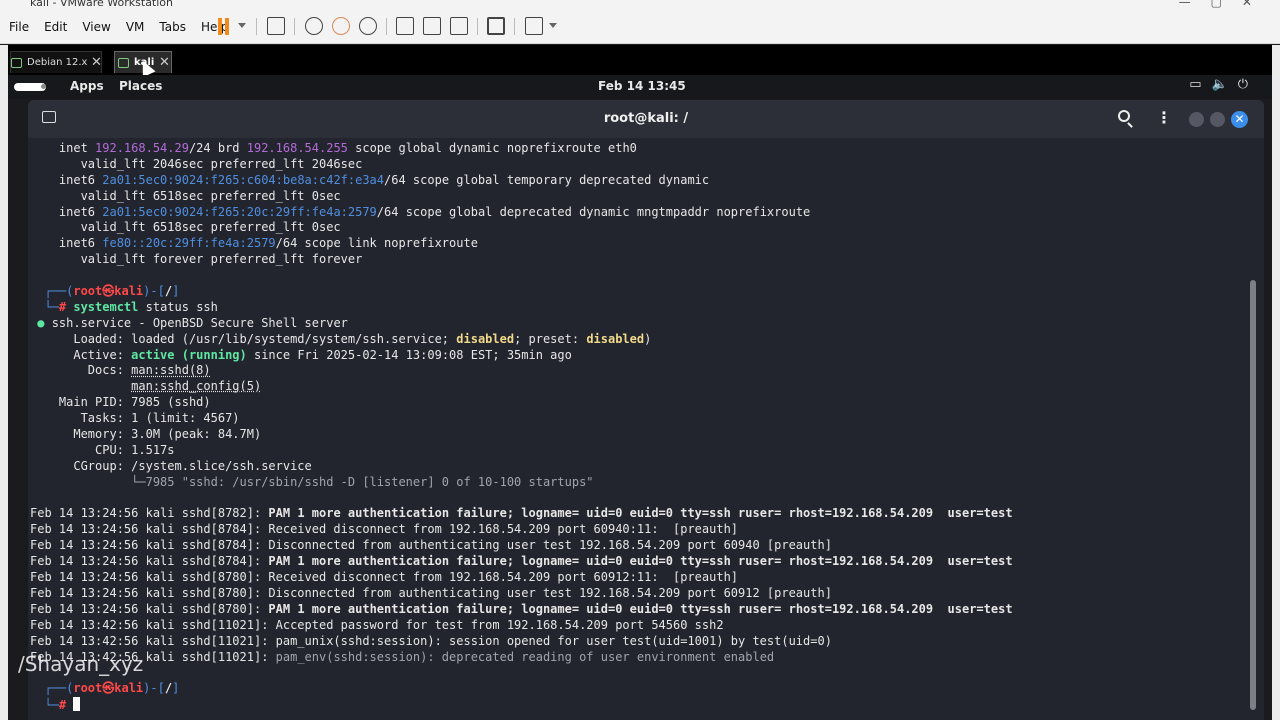 Image resolution: width=1280 pixels, height=720 pixels. What do you see at coordinates (196, 163) in the screenshot?
I see `terminal-text: valid_lft 2046sec preferred_lft 2046sec` at bounding box center [196, 163].